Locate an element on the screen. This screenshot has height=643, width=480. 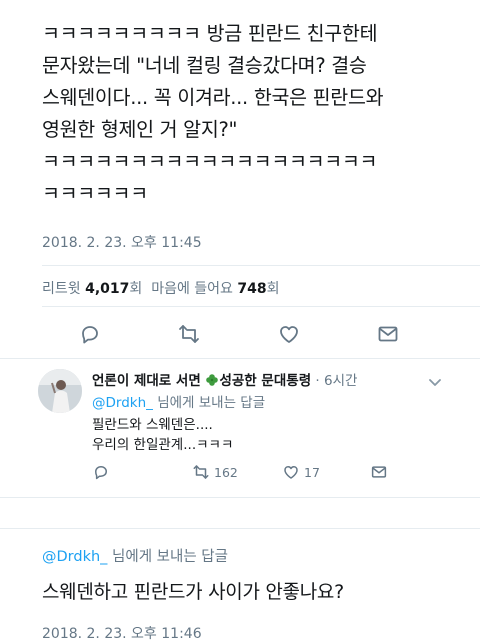
reply-to-handle: @Drdkh_ is located at coordinates (122, 403).